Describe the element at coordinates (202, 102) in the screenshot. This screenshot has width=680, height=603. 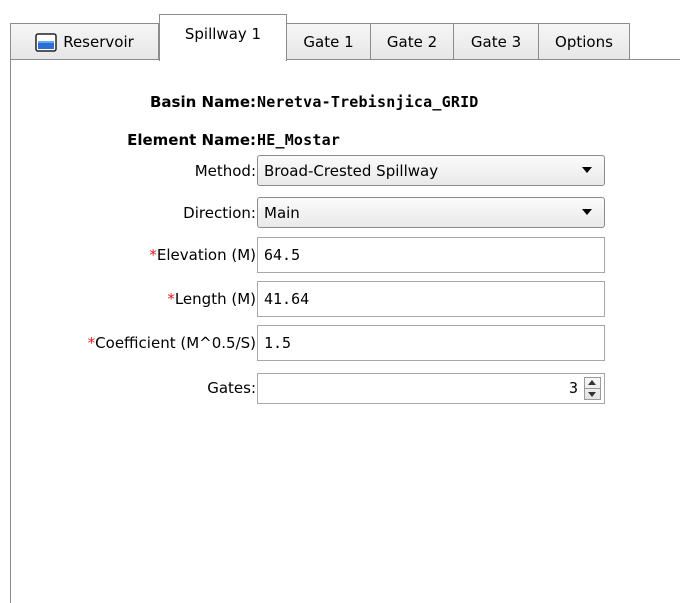
I see `basin-name-label: Basin Name:` at that location.